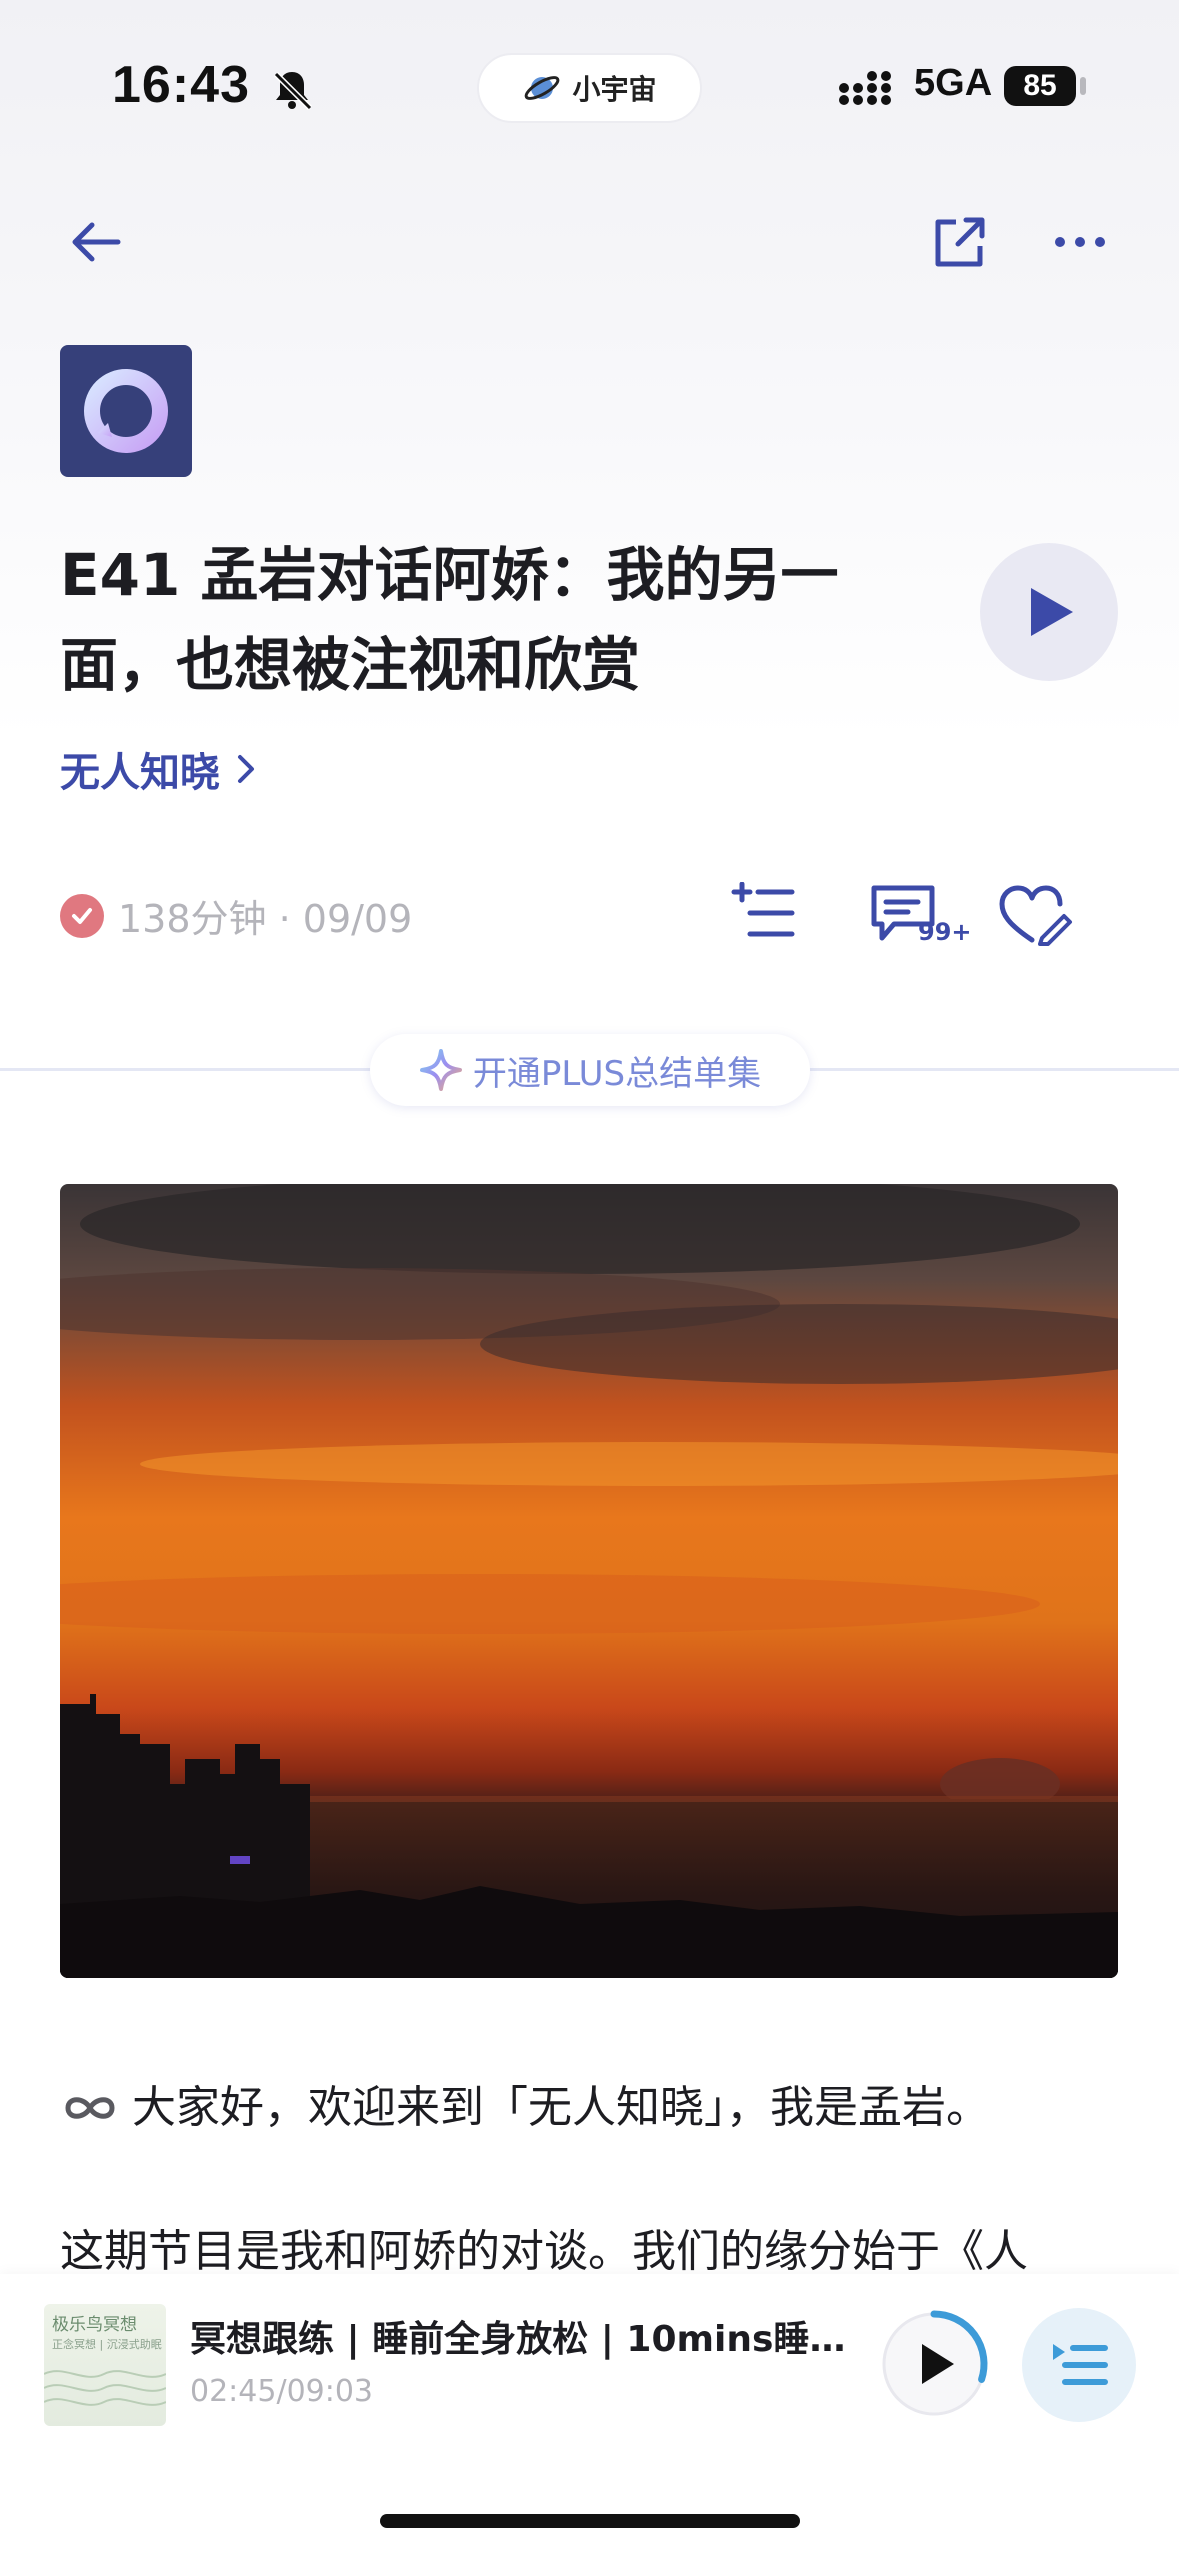 This screenshot has width=1179, height=2556. What do you see at coordinates (1036, 915) in the screenshot?
I see `favorite-heart-icon` at bounding box center [1036, 915].